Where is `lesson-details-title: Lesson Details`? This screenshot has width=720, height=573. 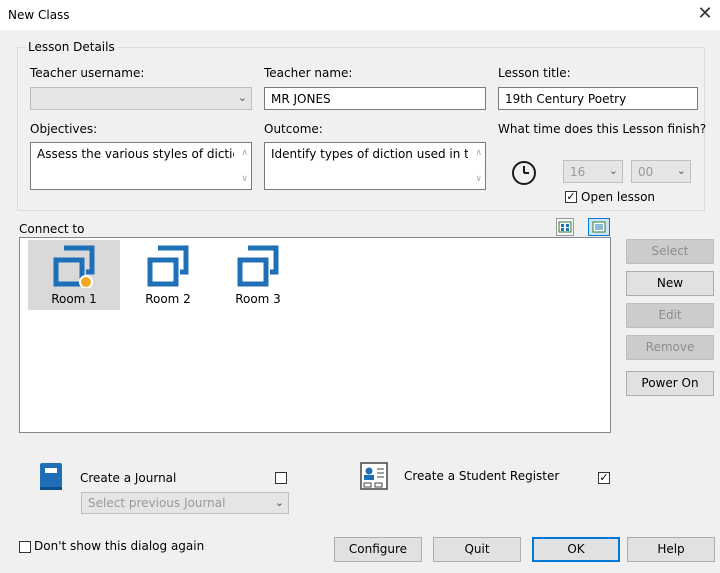
lesson-details-title: Lesson Details is located at coordinates (71, 47).